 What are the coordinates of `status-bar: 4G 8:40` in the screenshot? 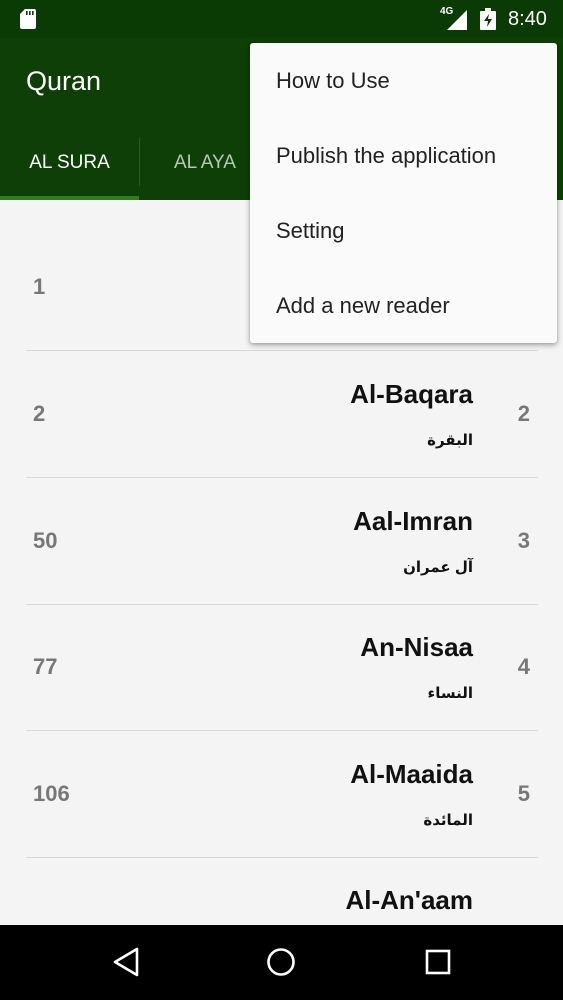 It's located at (281, 19).